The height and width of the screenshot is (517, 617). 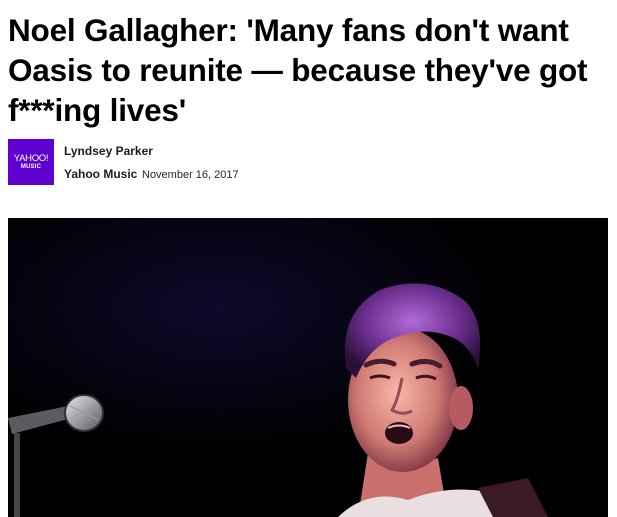 I want to click on publish-date: November 16, 2017, so click(x=190, y=175).